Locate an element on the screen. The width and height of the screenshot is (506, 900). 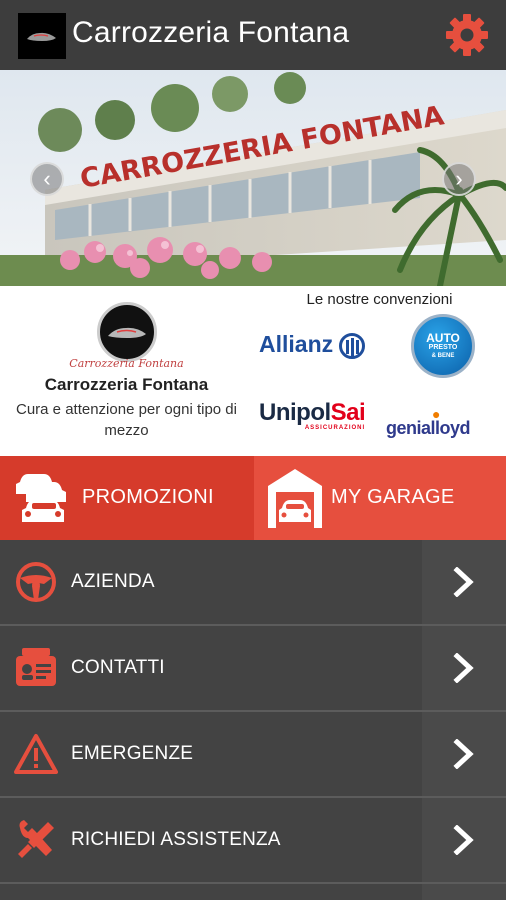
carousel-prev-button: ‹ is located at coordinates (47, 179).